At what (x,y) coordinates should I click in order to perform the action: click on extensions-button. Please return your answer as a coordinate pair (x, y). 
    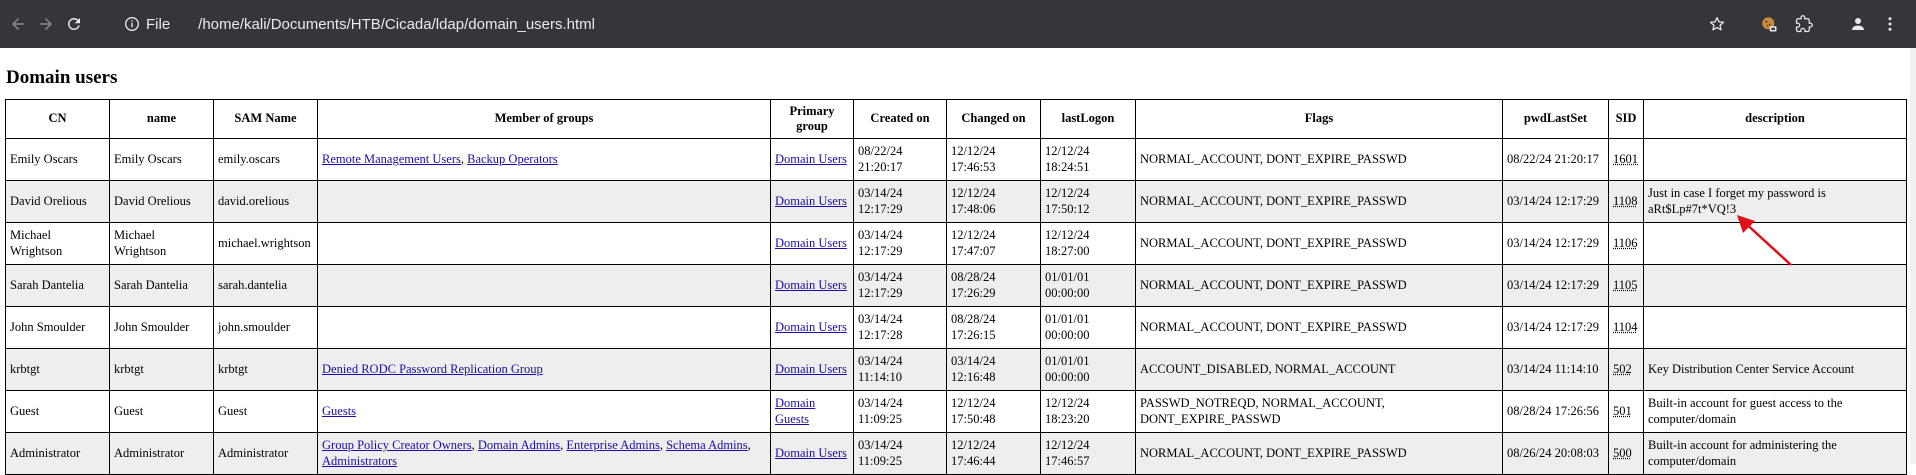
    Looking at the image, I should click on (1804, 24).